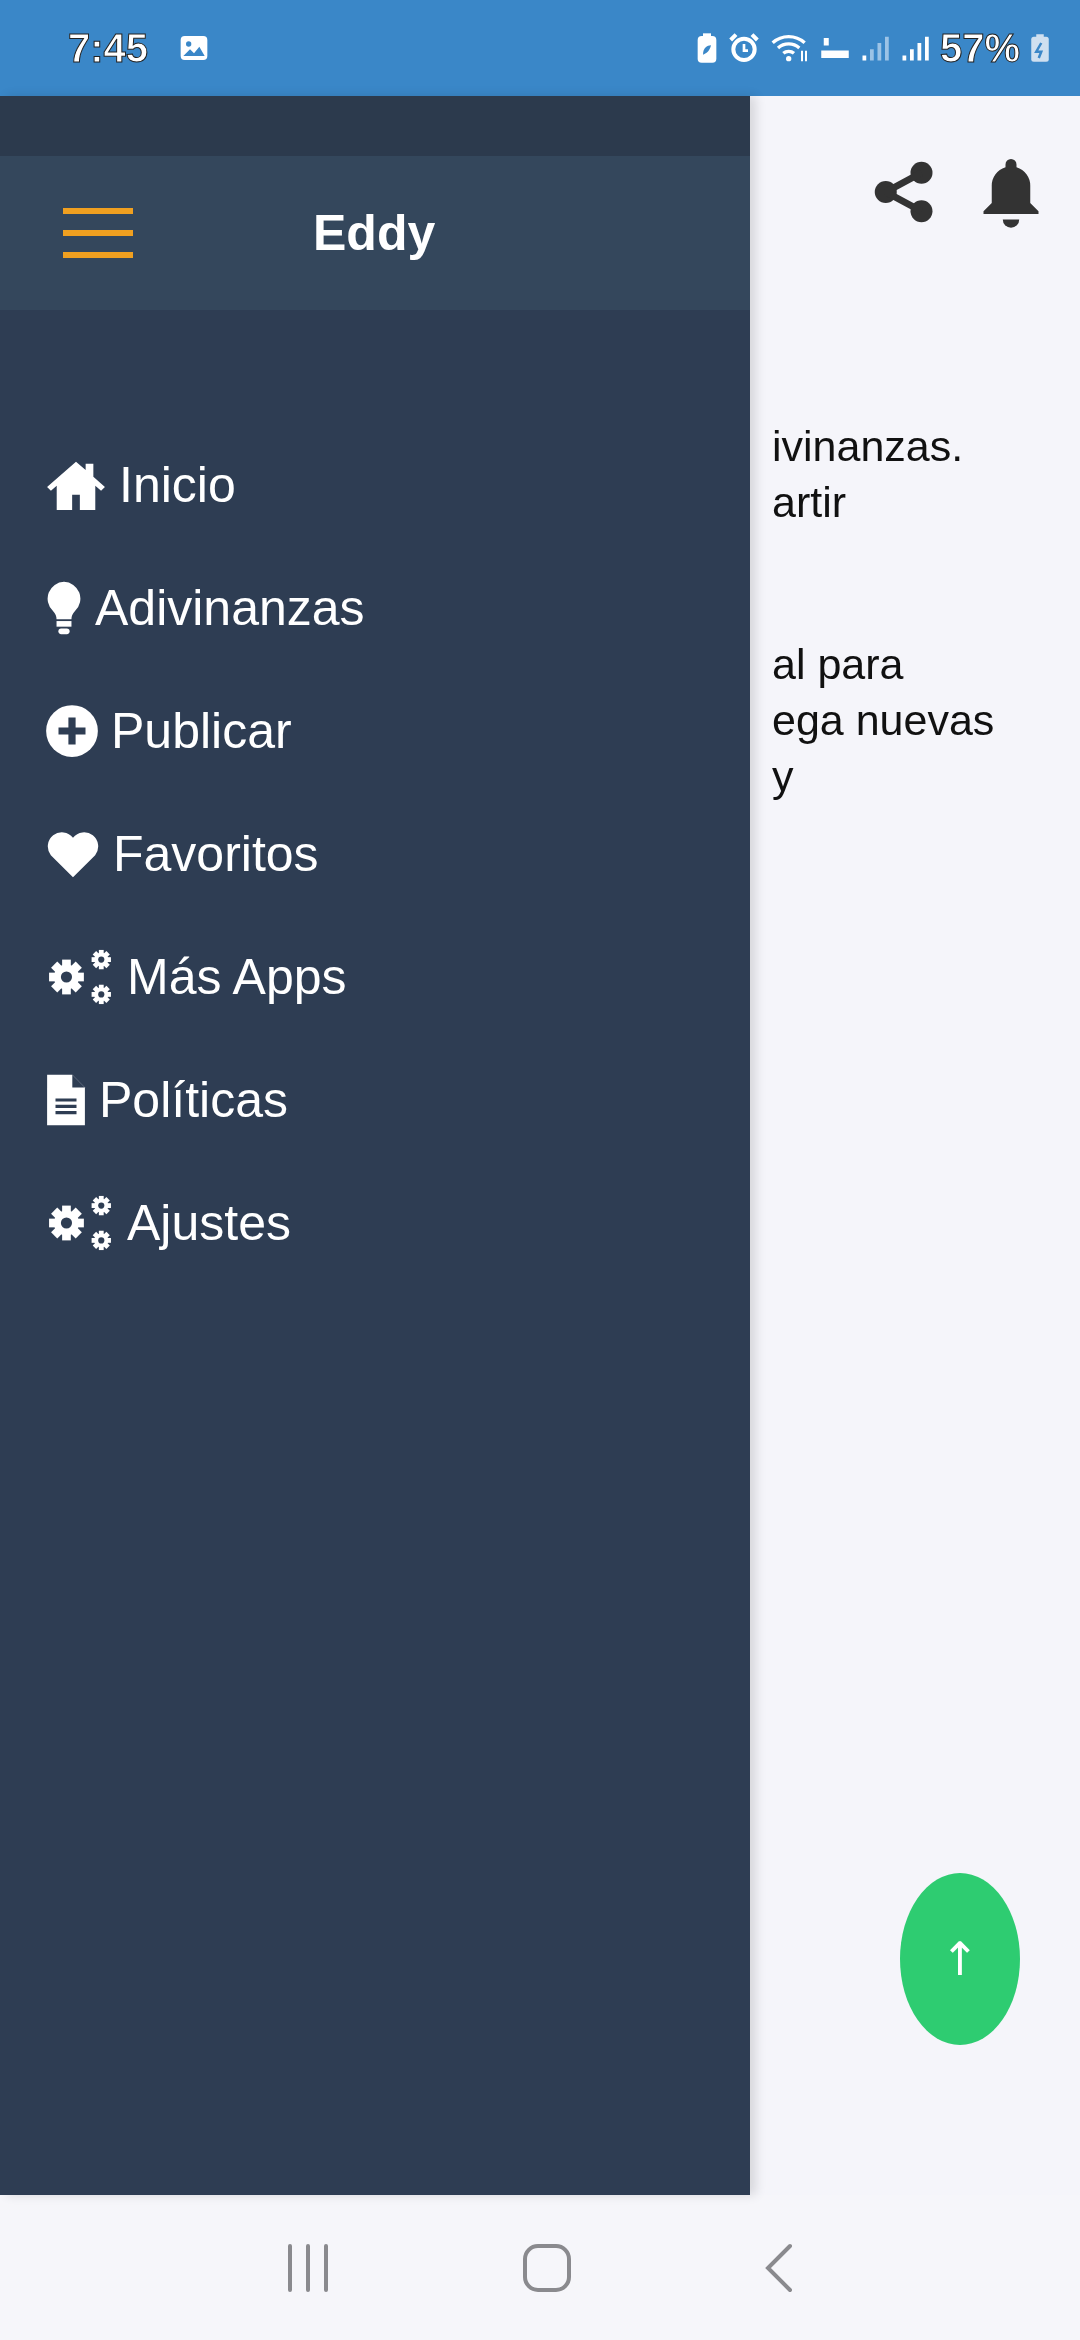 The width and height of the screenshot is (1080, 2340). What do you see at coordinates (783, 776) in the screenshot?
I see `body-text-line: y` at bounding box center [783, 776].